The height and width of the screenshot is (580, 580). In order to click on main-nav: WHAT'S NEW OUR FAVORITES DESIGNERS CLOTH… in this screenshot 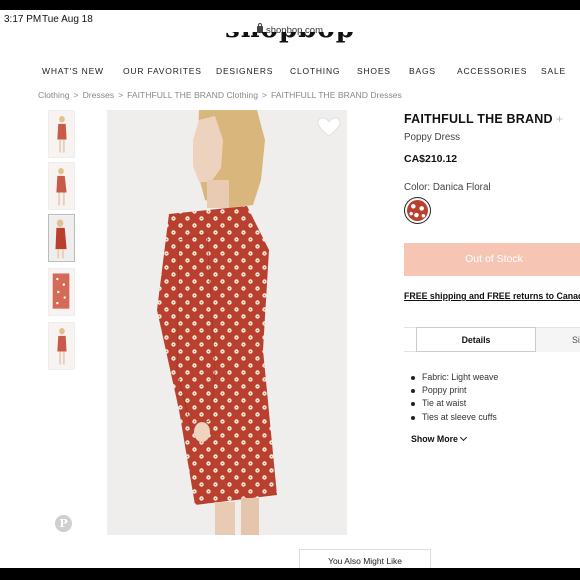, I will do `click(290, 74)`.